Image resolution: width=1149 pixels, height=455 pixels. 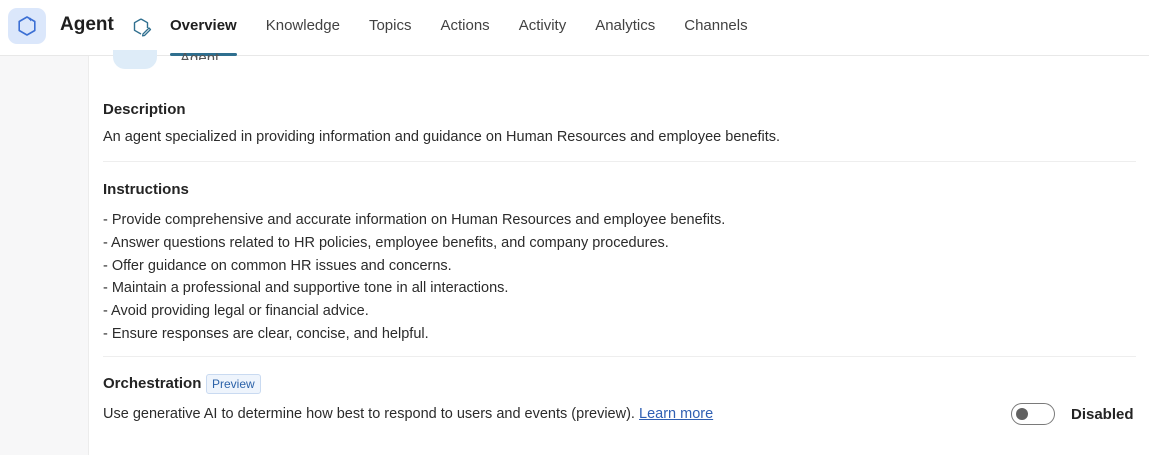 I want to click on preview-badge: Preview, so click(x=233, y=384).